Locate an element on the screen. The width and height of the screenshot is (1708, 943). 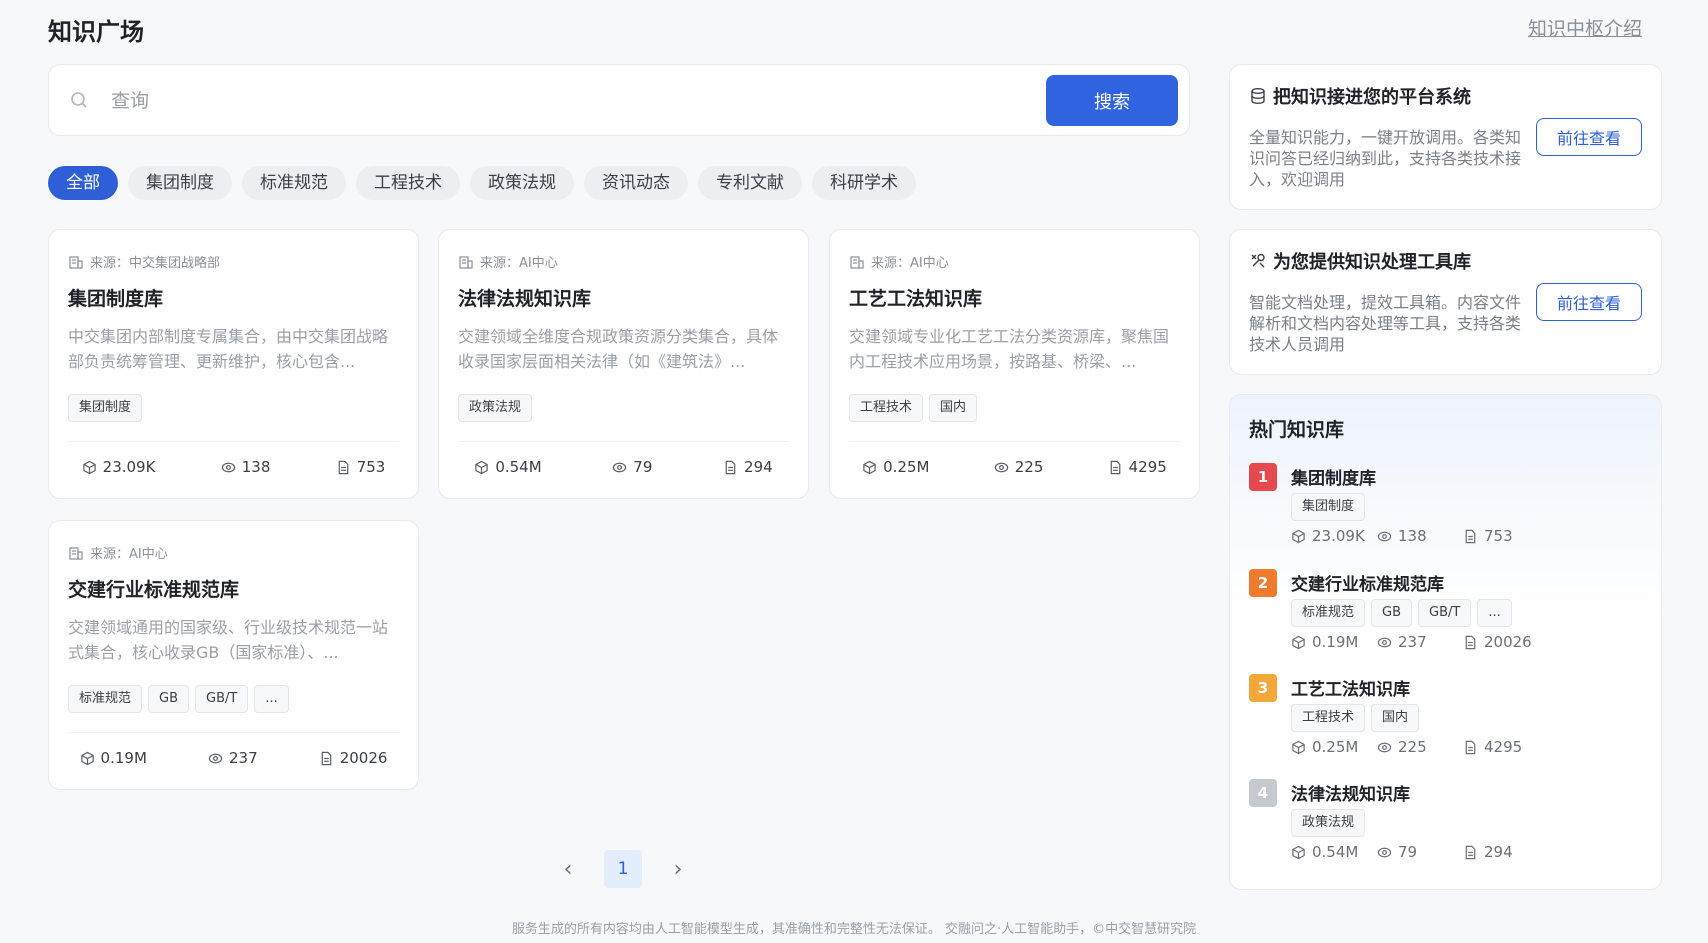
rank-badge: 4 is located at coordinates (1263, 793).